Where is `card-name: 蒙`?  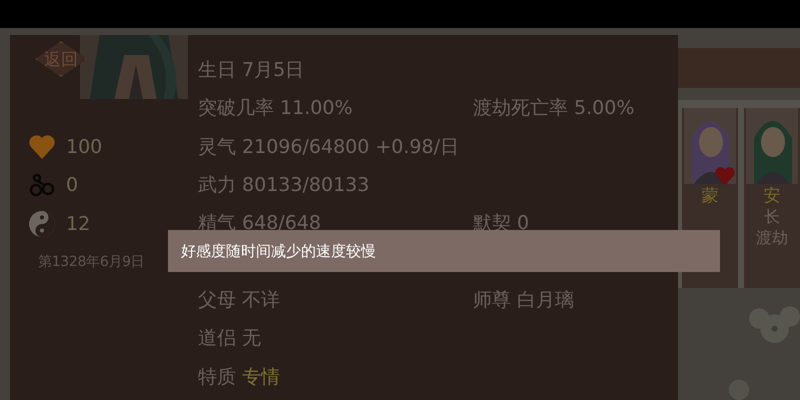 card-name: 蒙 is located at coordinates (710, 196).